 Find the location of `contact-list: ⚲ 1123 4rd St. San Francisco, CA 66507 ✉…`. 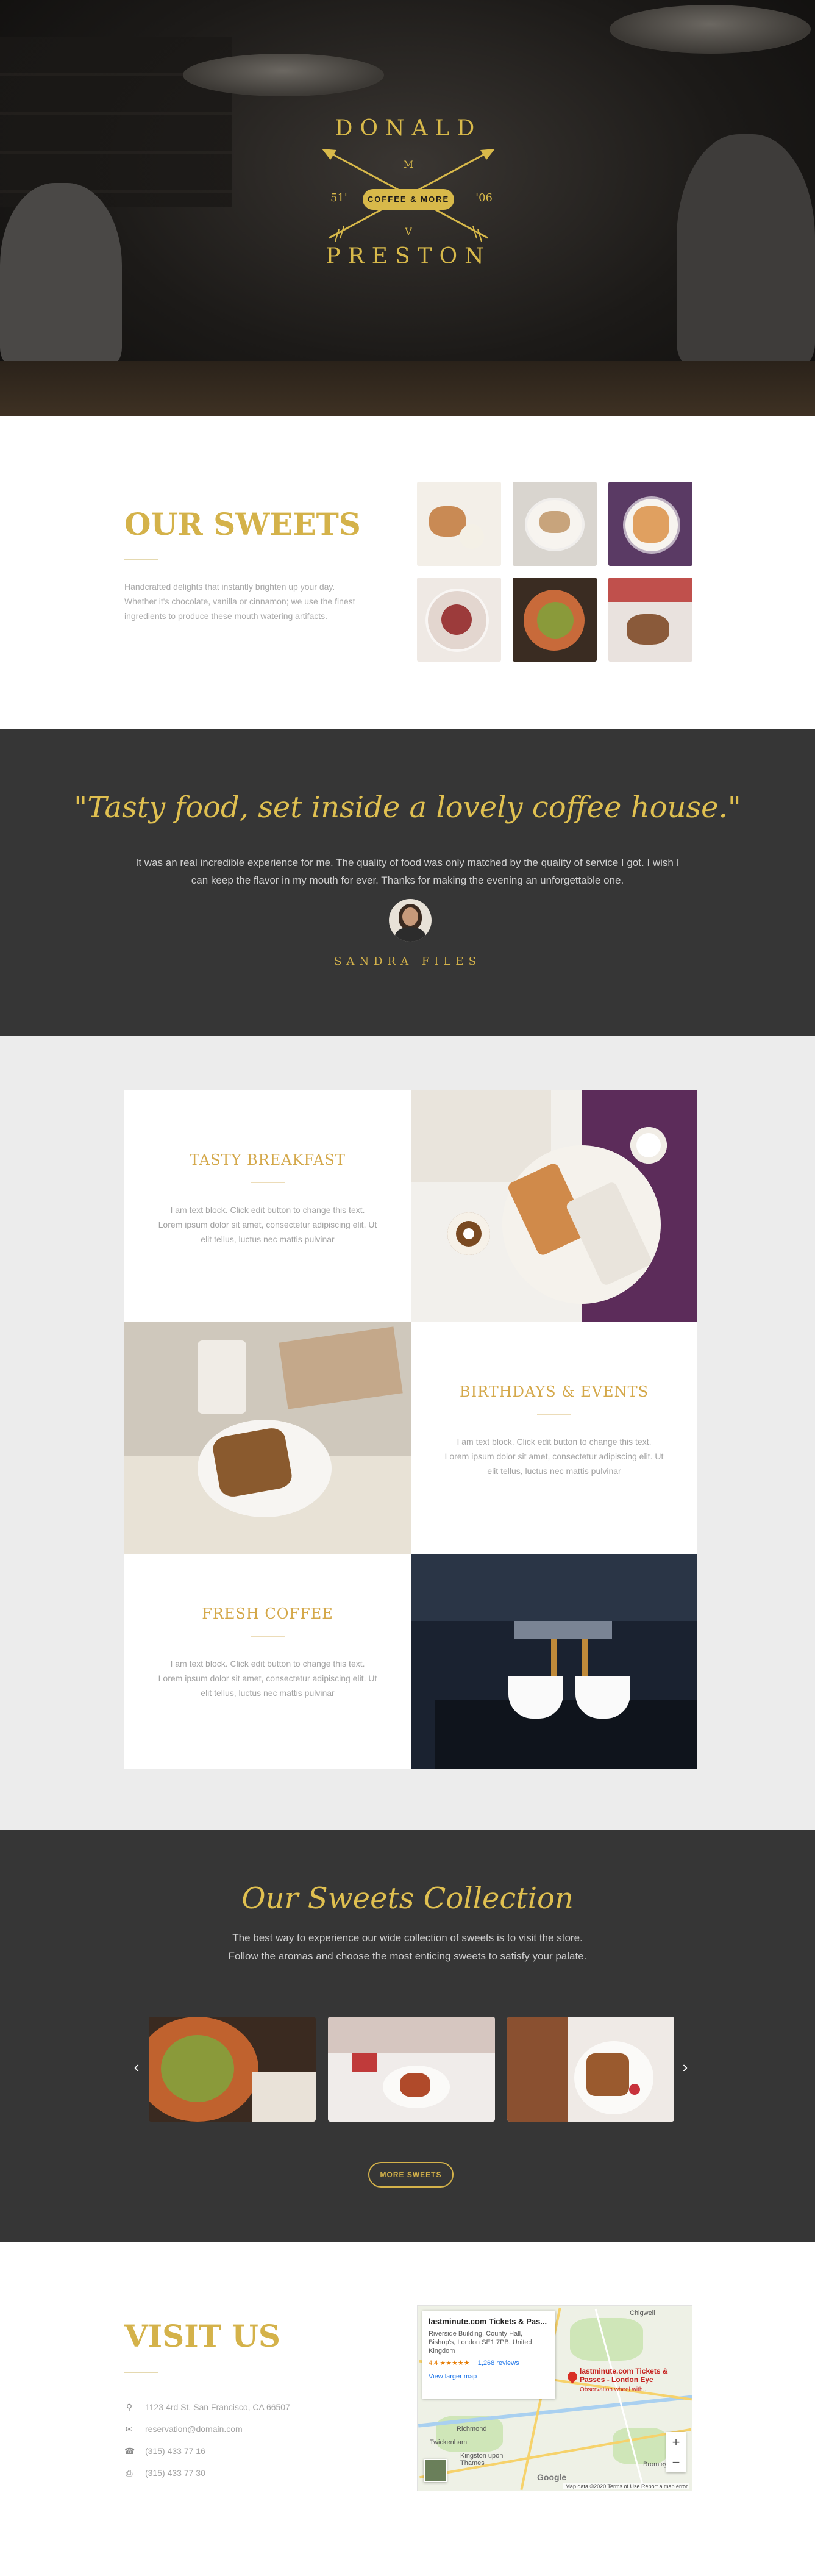

contact-list: ⚲ 1123 4rd St. San Francisco, CA 66507 ✉… is located at coordinates (207, 2440).